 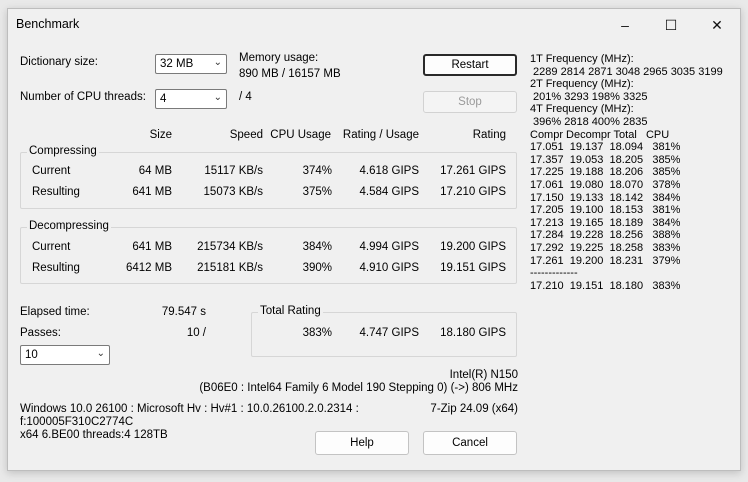 I want to click on decompressing-group: Decompressing, so click(x=268, y=252).